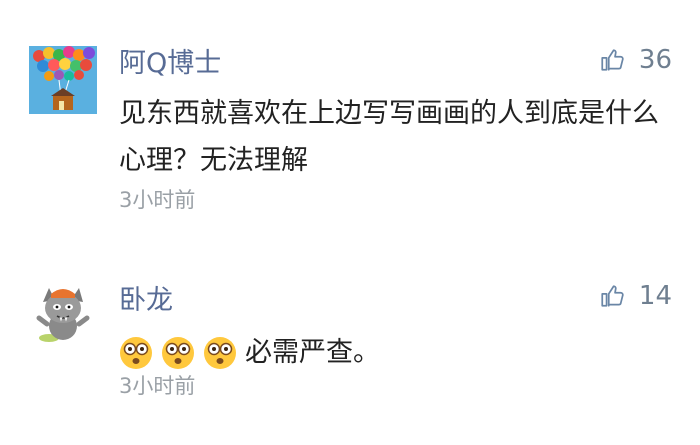 This screenshot has height=445, width=700. What do you see at coordinates (655, 296) in the screenshot?
I see `like-count: 14` at bounding box center [655, 296].